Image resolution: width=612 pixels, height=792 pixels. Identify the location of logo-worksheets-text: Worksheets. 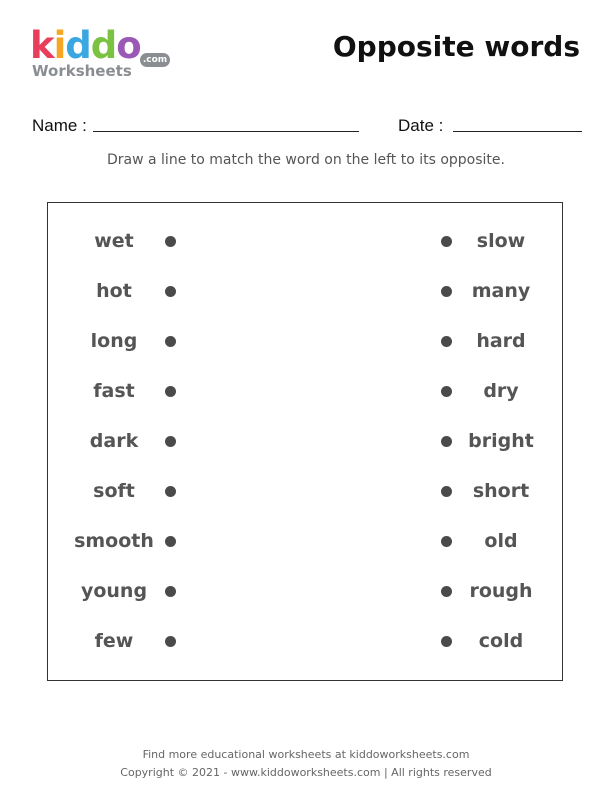
(82, 71).